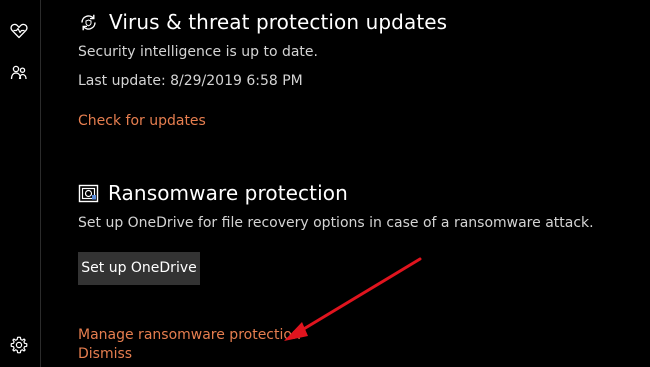 The image size is (650, 367). What do you see at coordinates (19, 73) in the screenshot?
I see `family-options-icon` at bounding box center [19, 73].